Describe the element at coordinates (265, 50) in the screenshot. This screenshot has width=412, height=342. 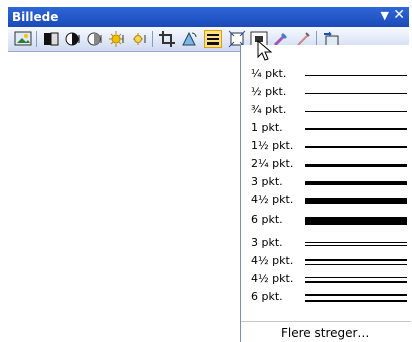
I see `mouse-cursor-icon` at that location.